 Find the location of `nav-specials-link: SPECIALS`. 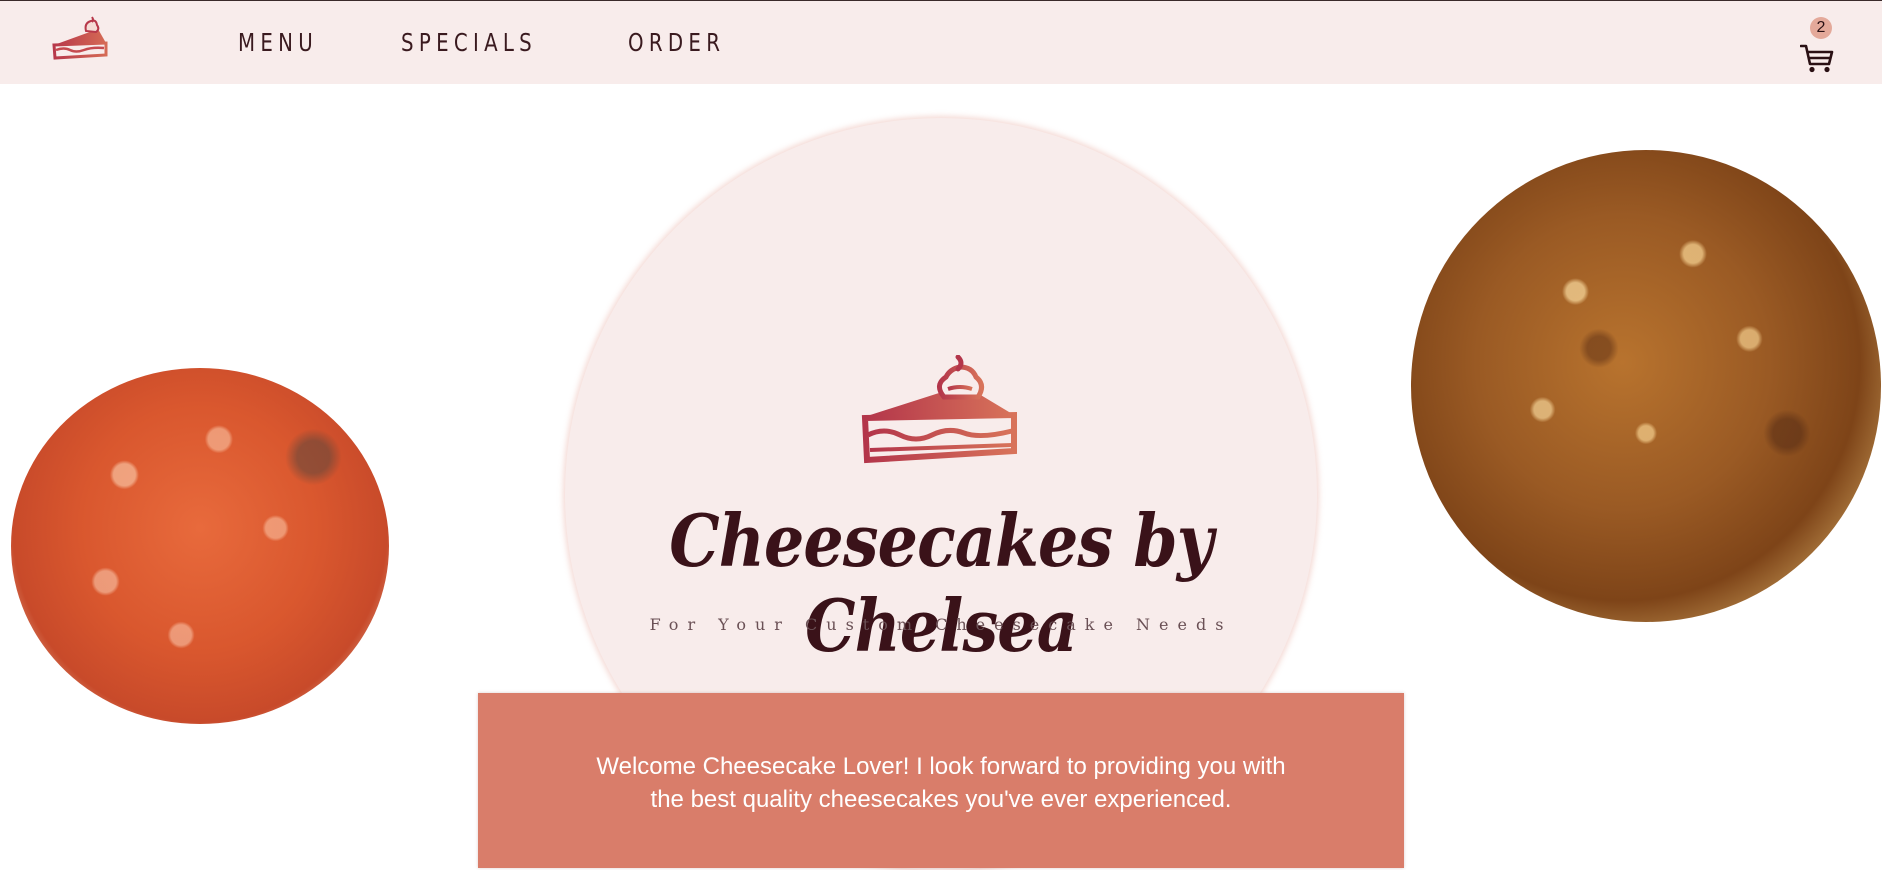

nav-specials-link: SPECIALS is located at coordinates (469, 42).